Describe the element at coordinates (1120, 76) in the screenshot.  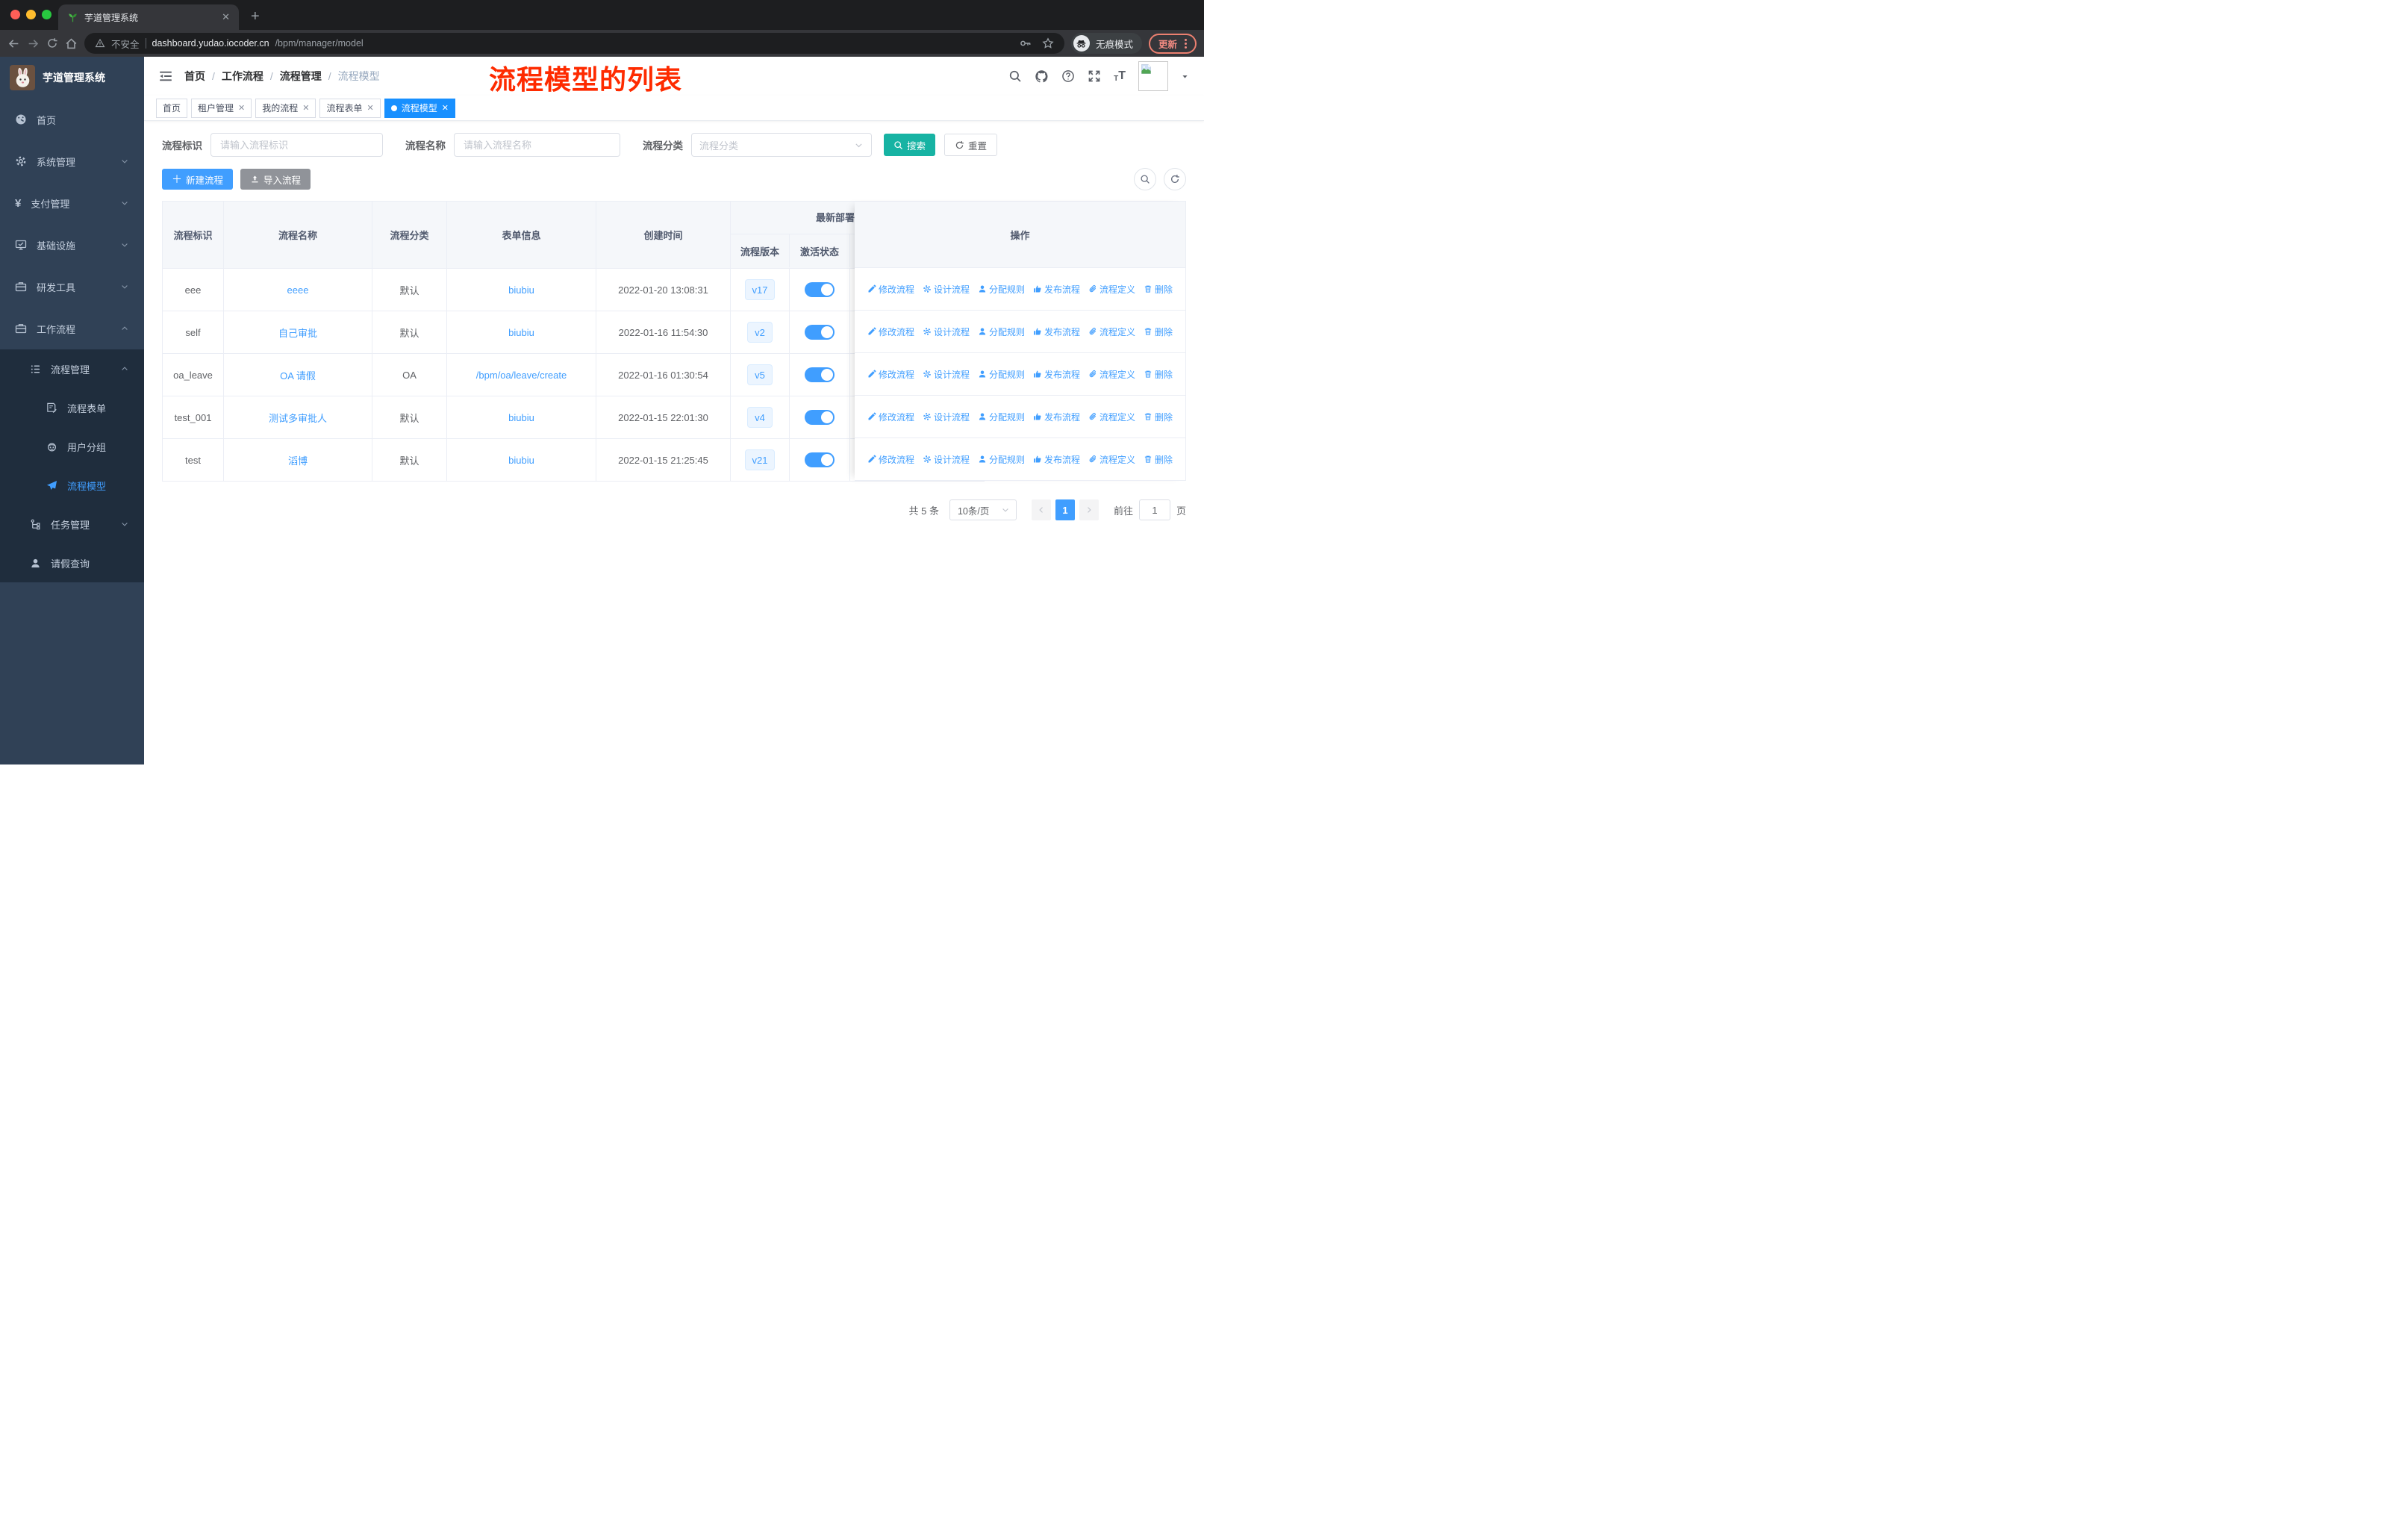
I see `font-size-icon: TT` at that location.